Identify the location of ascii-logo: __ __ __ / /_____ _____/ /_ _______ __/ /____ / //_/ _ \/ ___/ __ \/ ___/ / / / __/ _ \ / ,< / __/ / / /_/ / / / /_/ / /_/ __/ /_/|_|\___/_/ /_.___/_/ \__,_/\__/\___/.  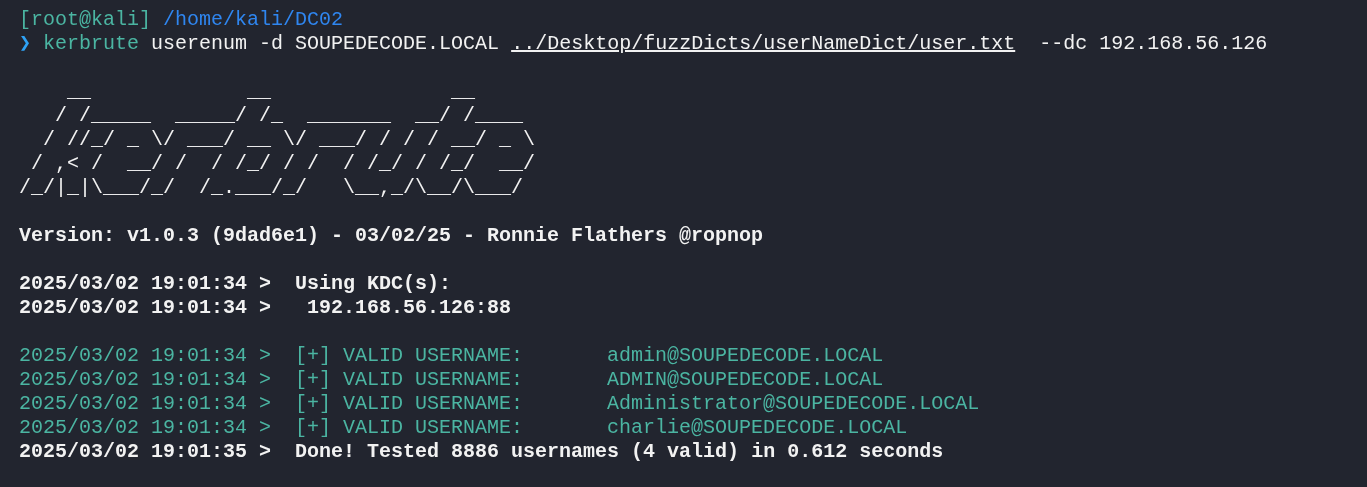
(277, 140).